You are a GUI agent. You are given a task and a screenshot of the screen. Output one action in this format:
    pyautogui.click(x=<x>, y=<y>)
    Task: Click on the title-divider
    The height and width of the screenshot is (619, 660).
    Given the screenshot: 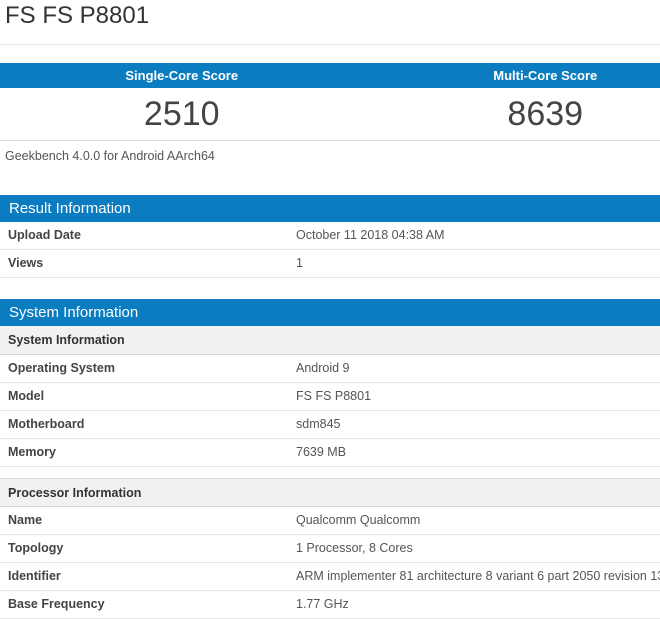 What is the action you would take?
    pyautogui.click(x=330, y=44)
    